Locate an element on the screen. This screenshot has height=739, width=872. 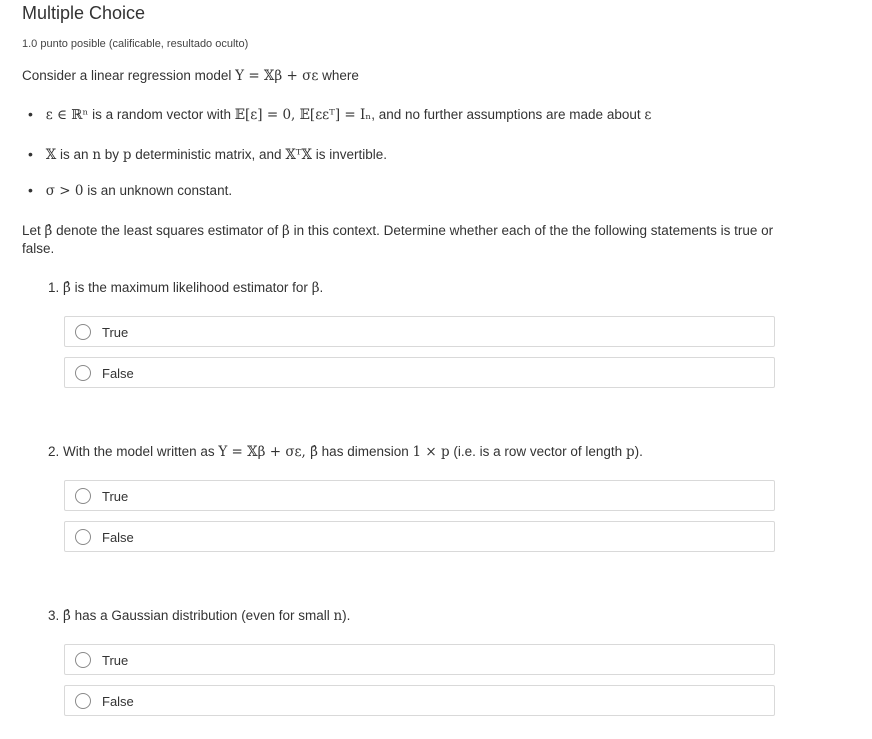
para-math: β is located at coordinates (286, 231).